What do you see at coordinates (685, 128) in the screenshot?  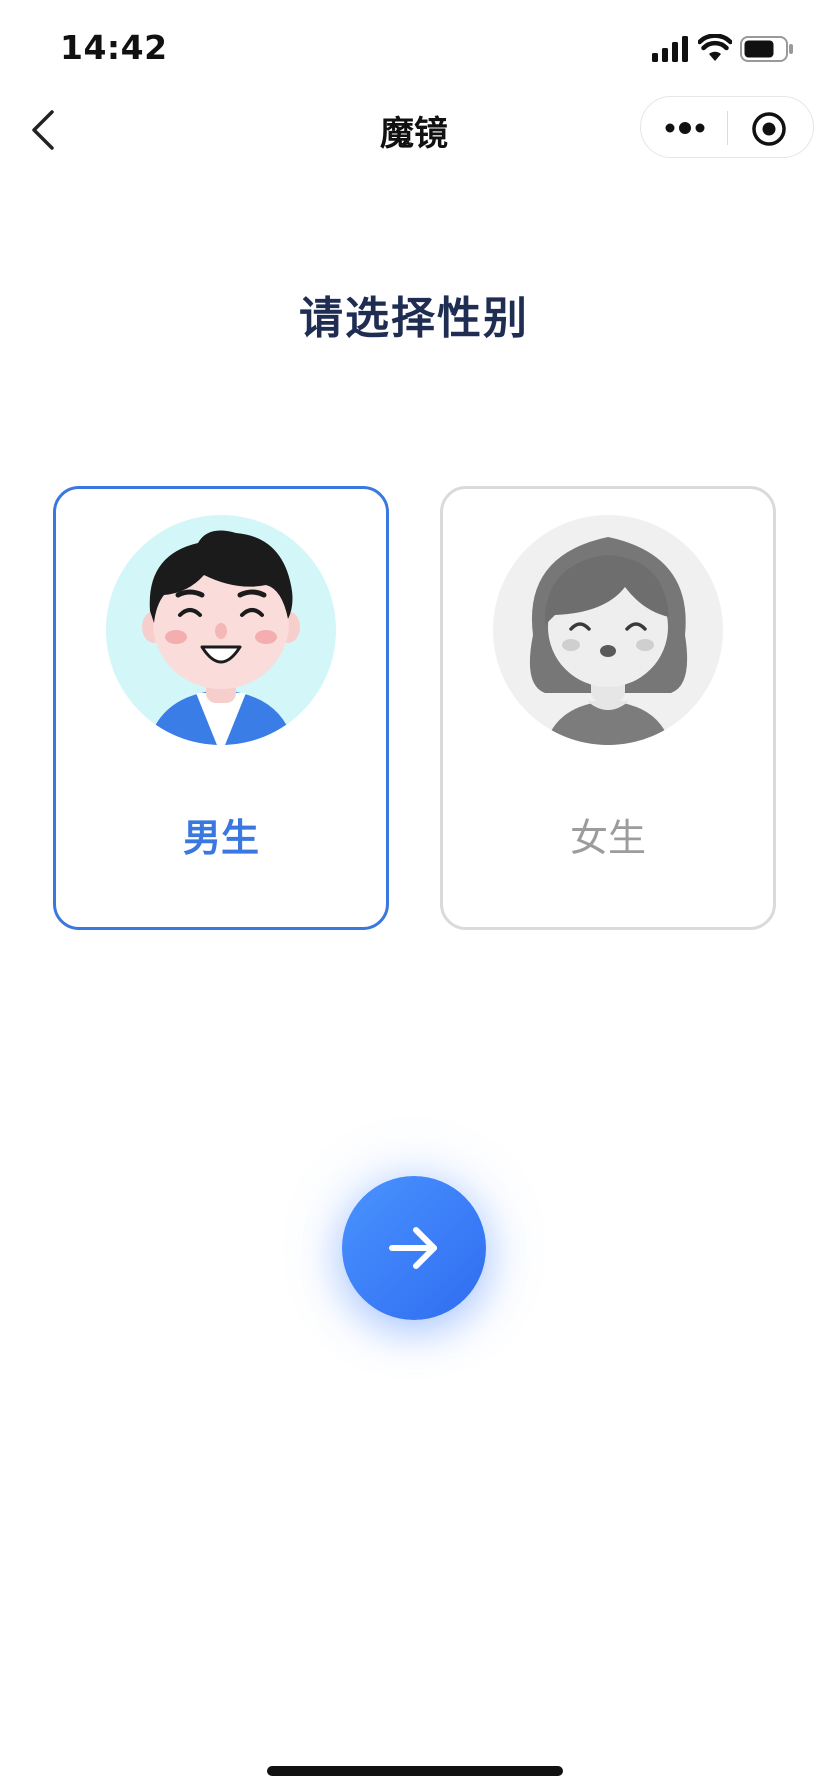 I see `more-icon` at bounding box center [685, 128].